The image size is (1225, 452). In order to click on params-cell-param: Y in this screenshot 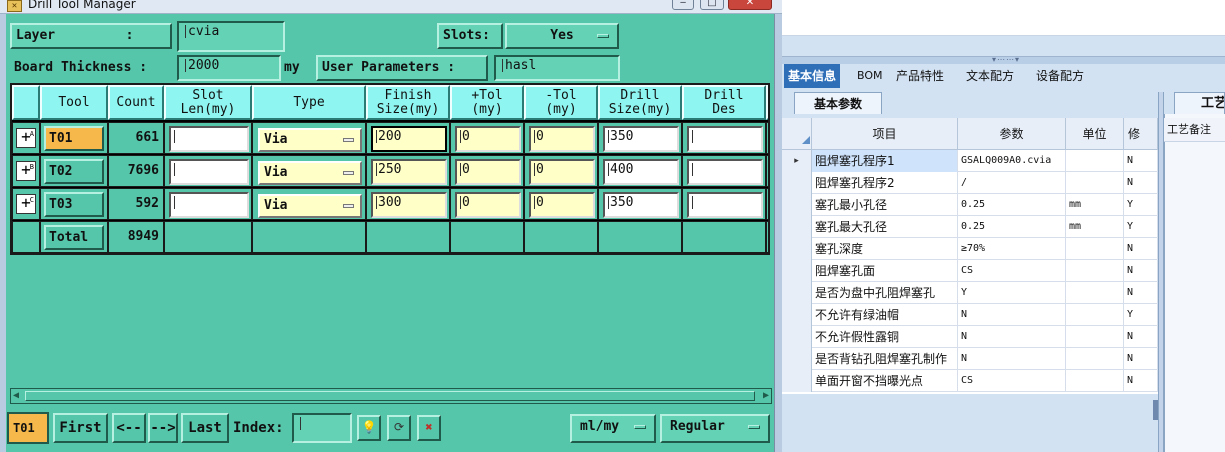, I will do `click(1012, 293)`.